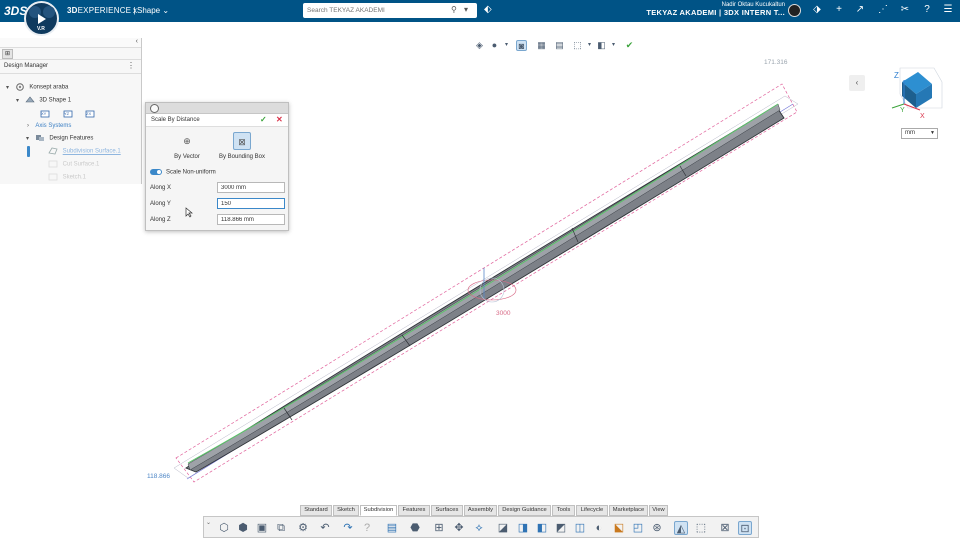  Describe the element at coordinates (503, 313) in the screenshot. I see `dimension-length: 3000` at that location.